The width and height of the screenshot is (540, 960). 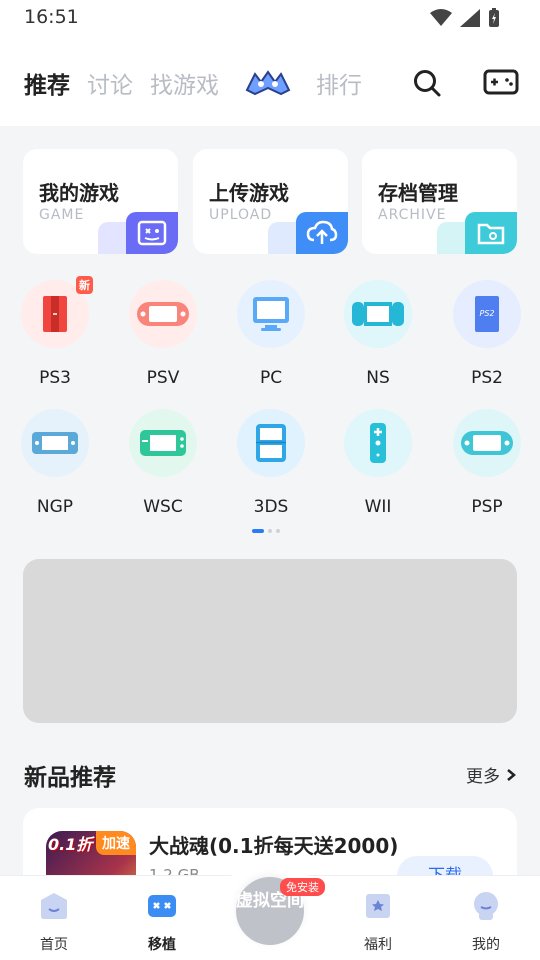 I want to click on platform-label: WSC, so click(x=163, y=507).